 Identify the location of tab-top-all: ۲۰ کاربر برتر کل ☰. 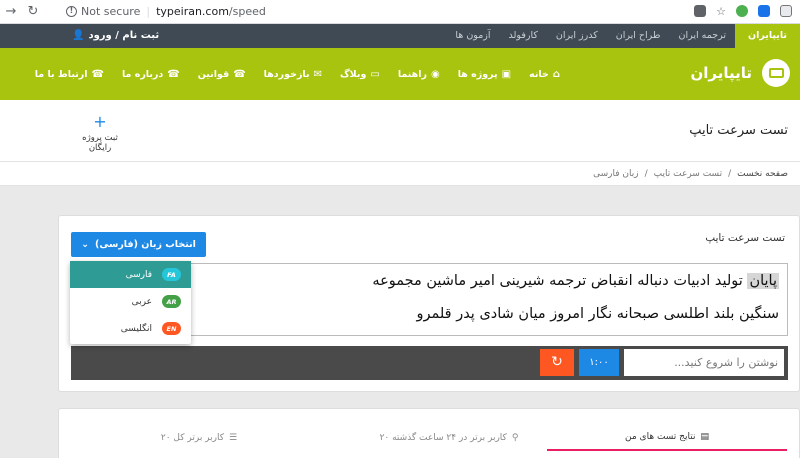
(199, 438).